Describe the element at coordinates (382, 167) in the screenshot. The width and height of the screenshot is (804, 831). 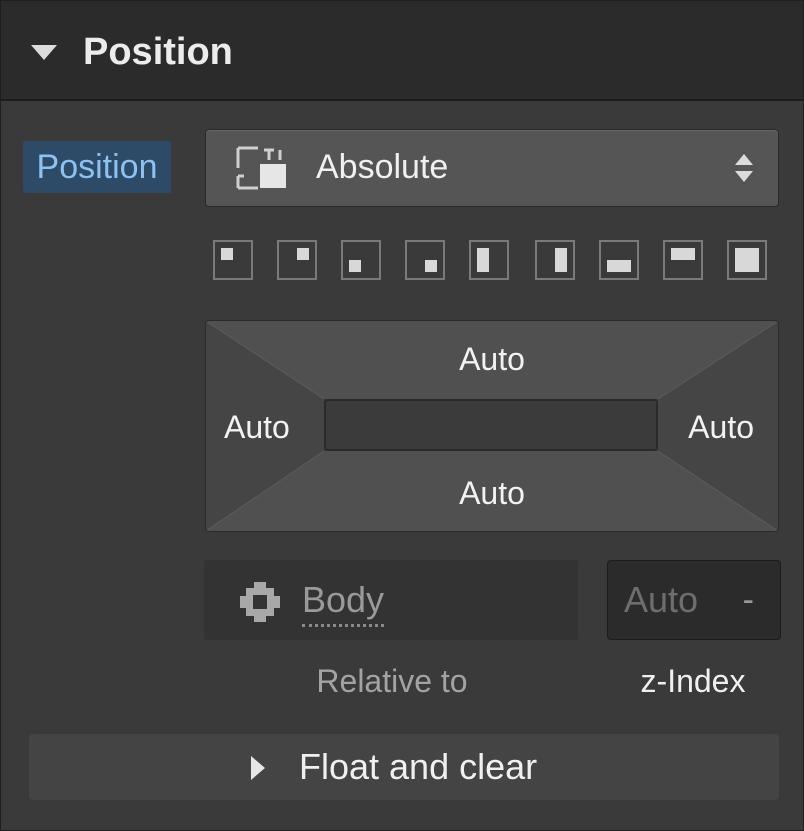
I see `position-select-value: Absolute` at that location.